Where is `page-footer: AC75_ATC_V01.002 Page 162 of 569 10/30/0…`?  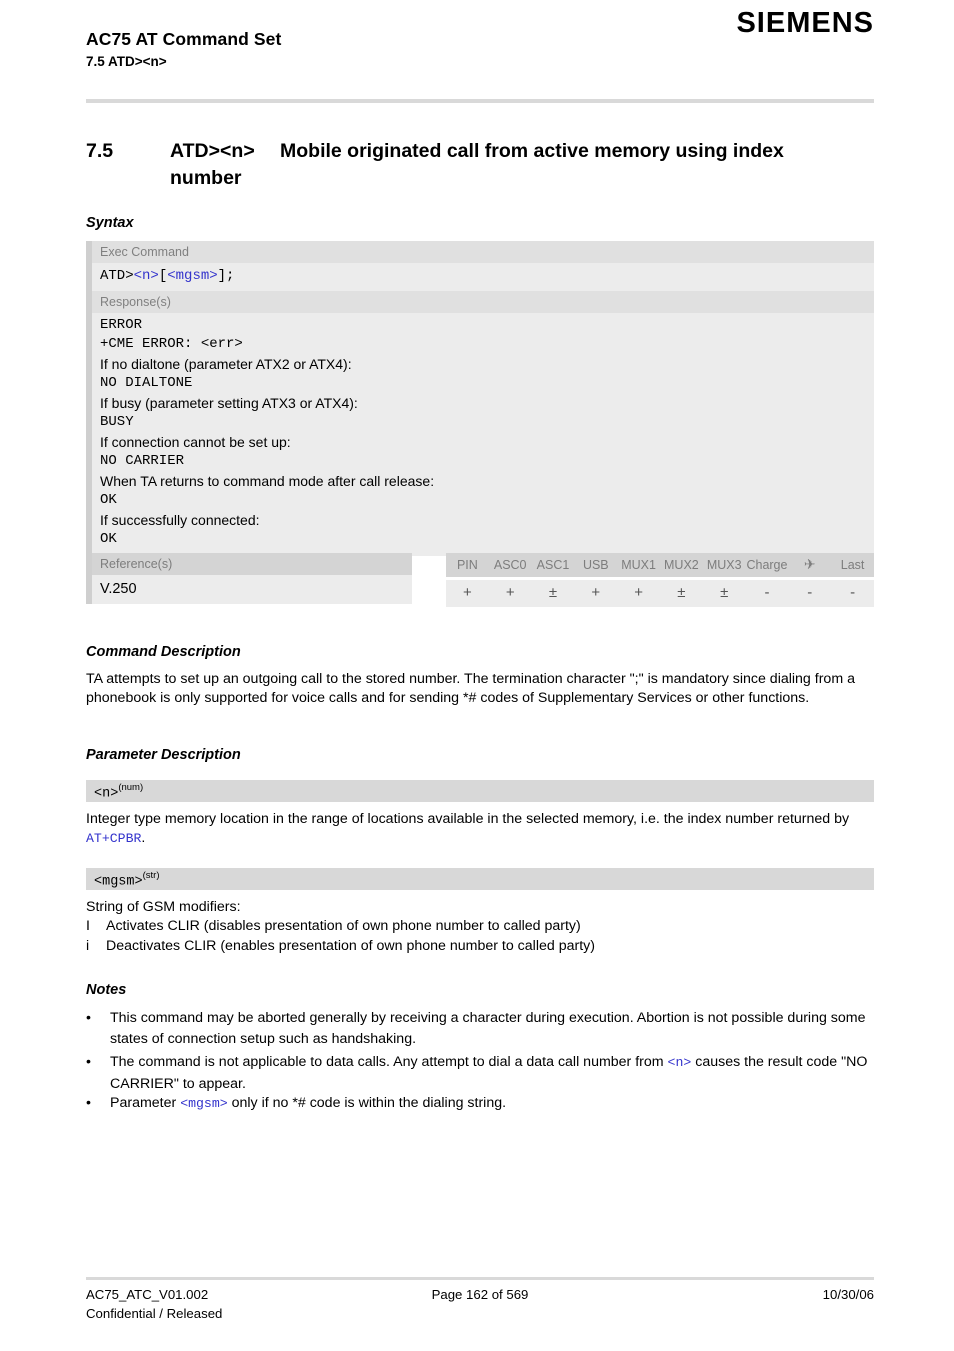 page-footer: AC75_ATC_V01.002 Page 162 of 569 10/30/0… is located at coordinates (480, 1304).